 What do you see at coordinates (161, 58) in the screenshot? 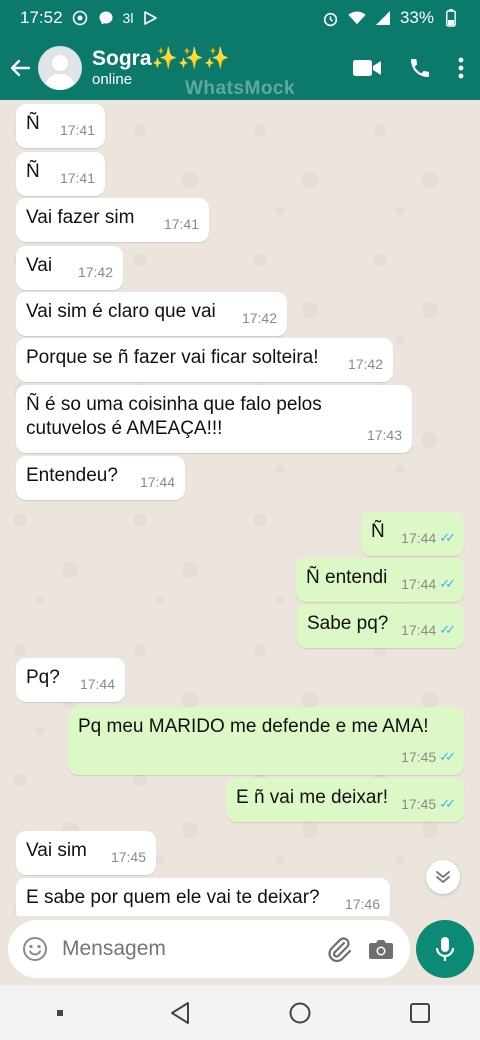
I see `contact-name: Sogra✨✨✨` at bounding box center [161, 58].